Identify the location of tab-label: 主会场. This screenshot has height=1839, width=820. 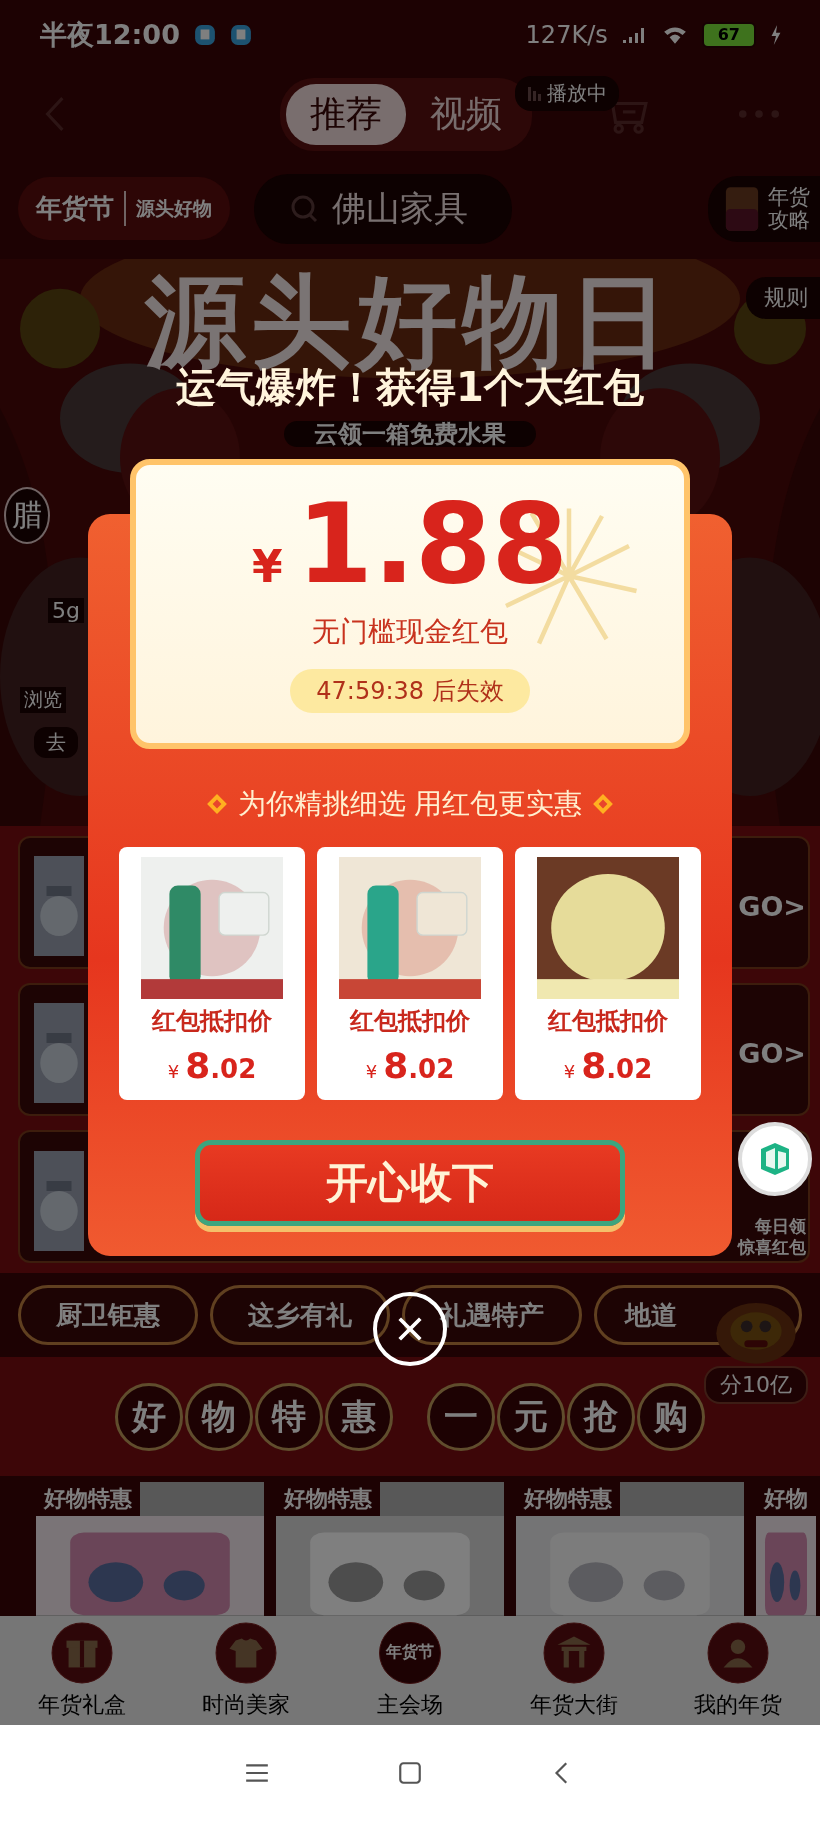
(410, 1704).